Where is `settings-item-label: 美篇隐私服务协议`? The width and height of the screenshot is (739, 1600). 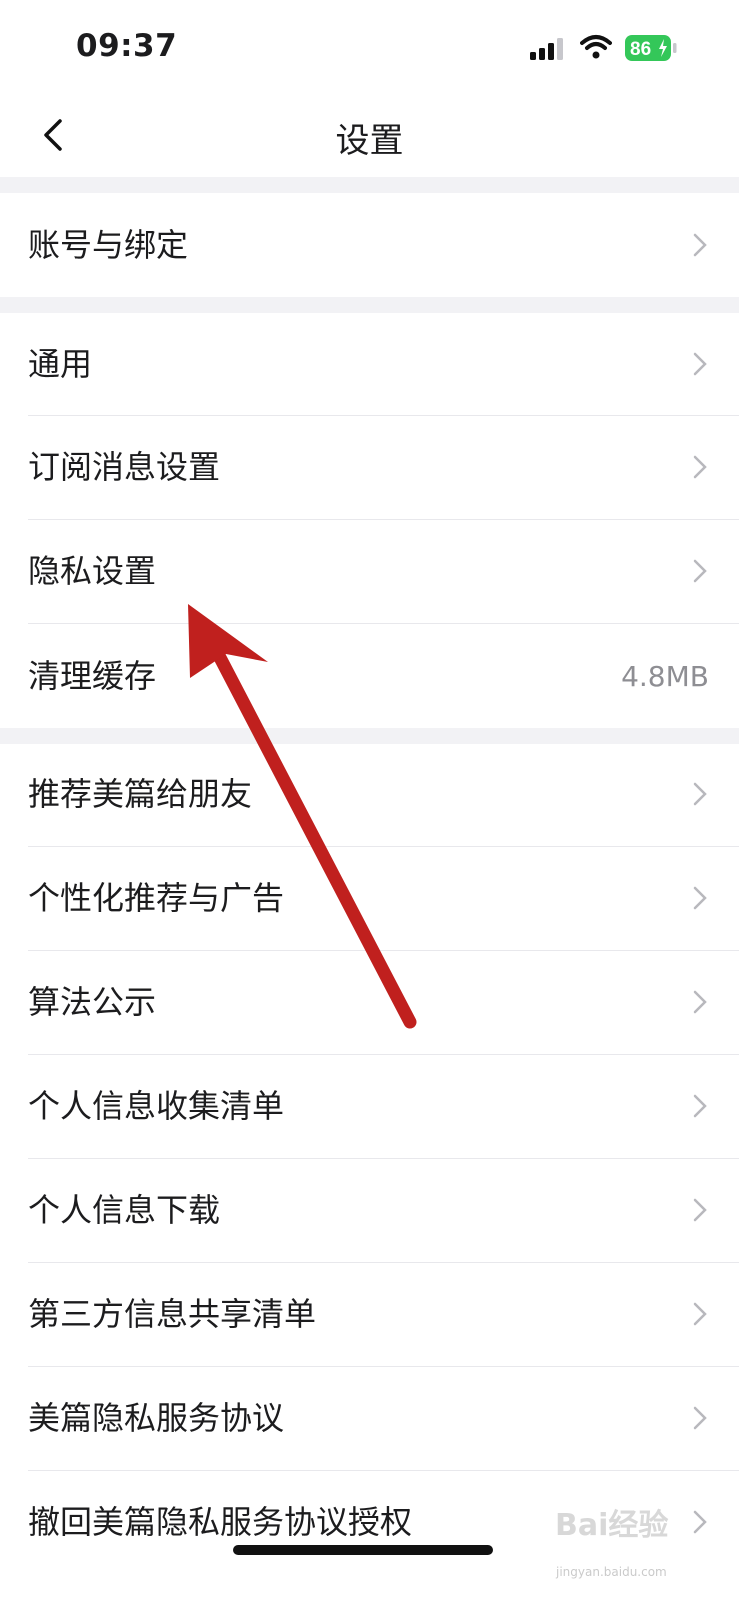
settings-item-label: 美篇隐私服务协议 is located at coordinates (156, 1418).